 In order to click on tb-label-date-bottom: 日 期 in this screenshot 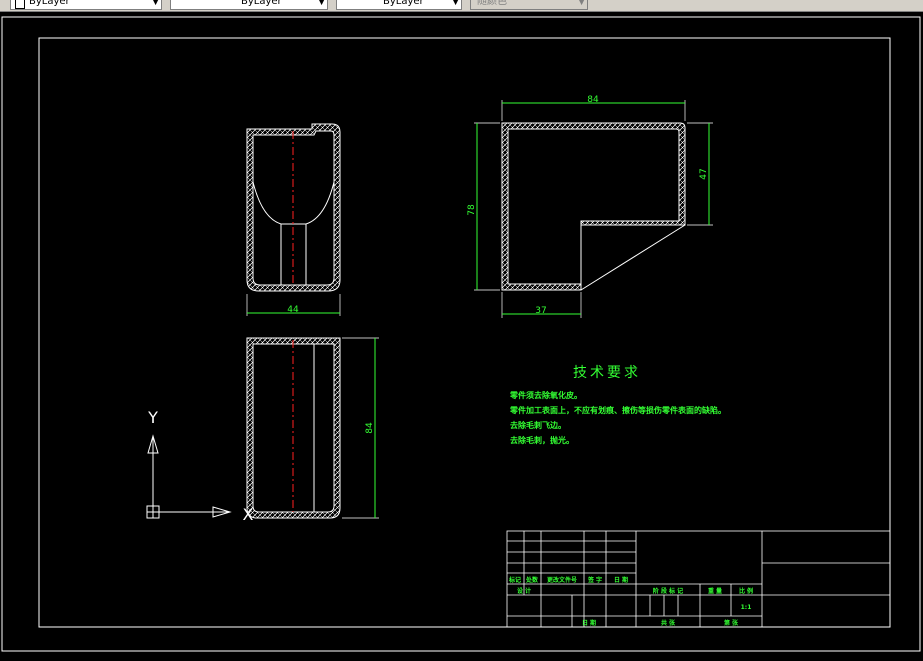, I will do `click(589, 623)`.